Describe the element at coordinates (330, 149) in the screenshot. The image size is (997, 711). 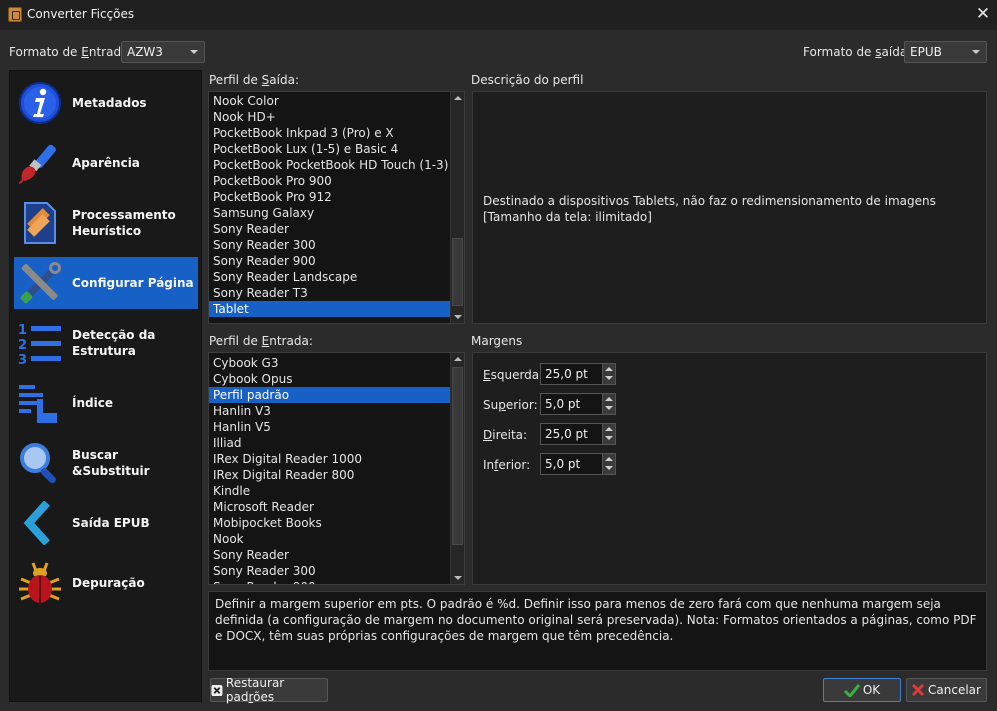
I see `list-item: PocketBook Lux (1-5) e Basic 4` at that location.